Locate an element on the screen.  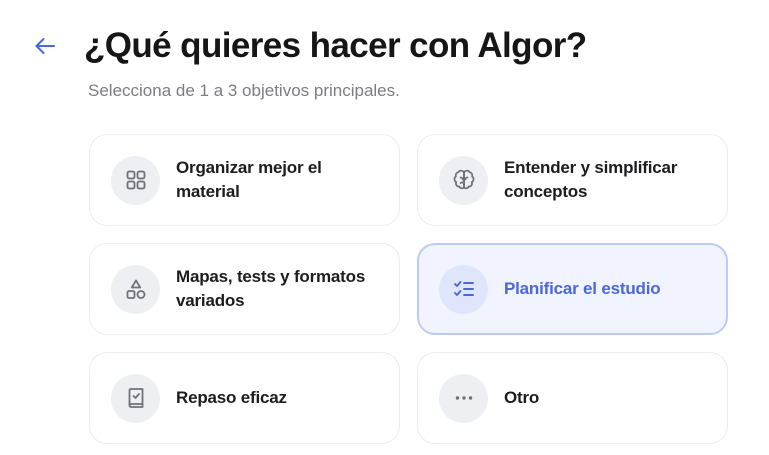
brain-icon is located at coordinates (463, 179).